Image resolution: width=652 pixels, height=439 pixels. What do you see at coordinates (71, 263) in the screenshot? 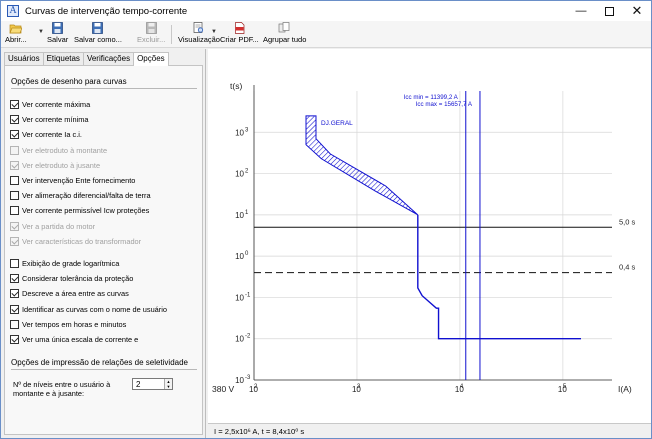
I see `option-label: Exibição de grade logarítmica` at bounding box center [71, 263].